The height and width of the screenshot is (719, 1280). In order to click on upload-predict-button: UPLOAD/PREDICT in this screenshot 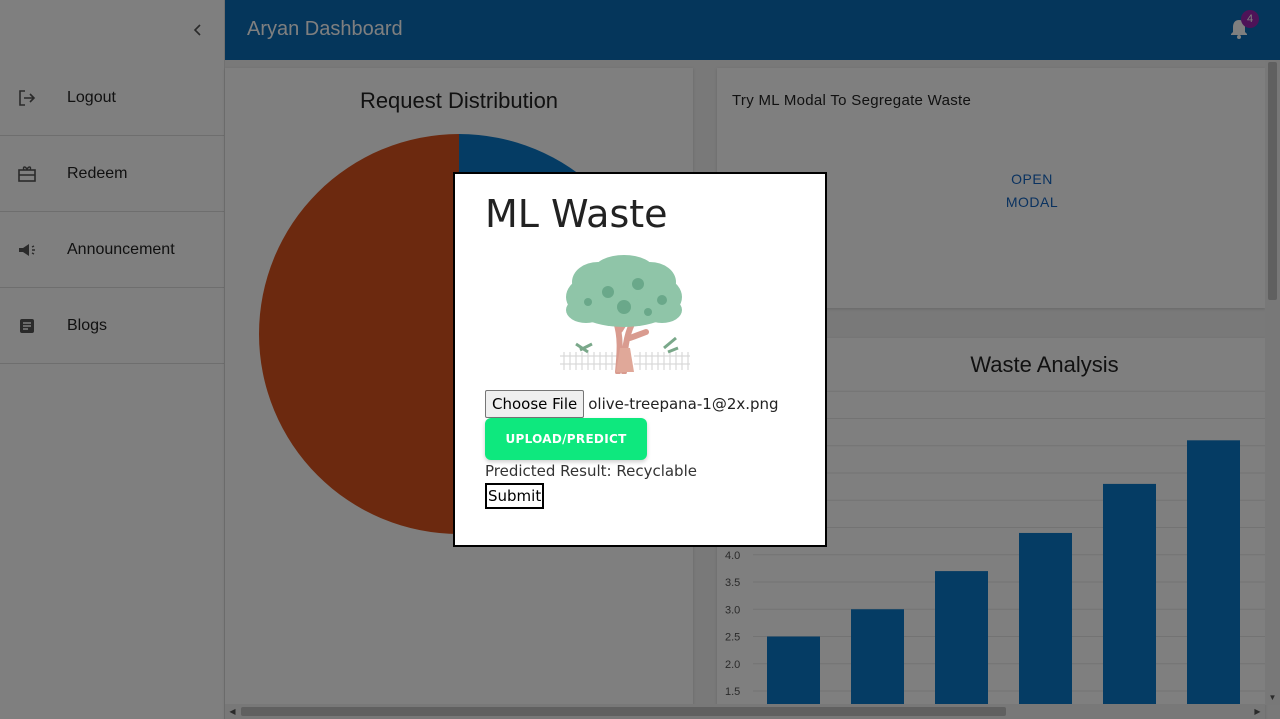, I will do `click(566, 439)`.